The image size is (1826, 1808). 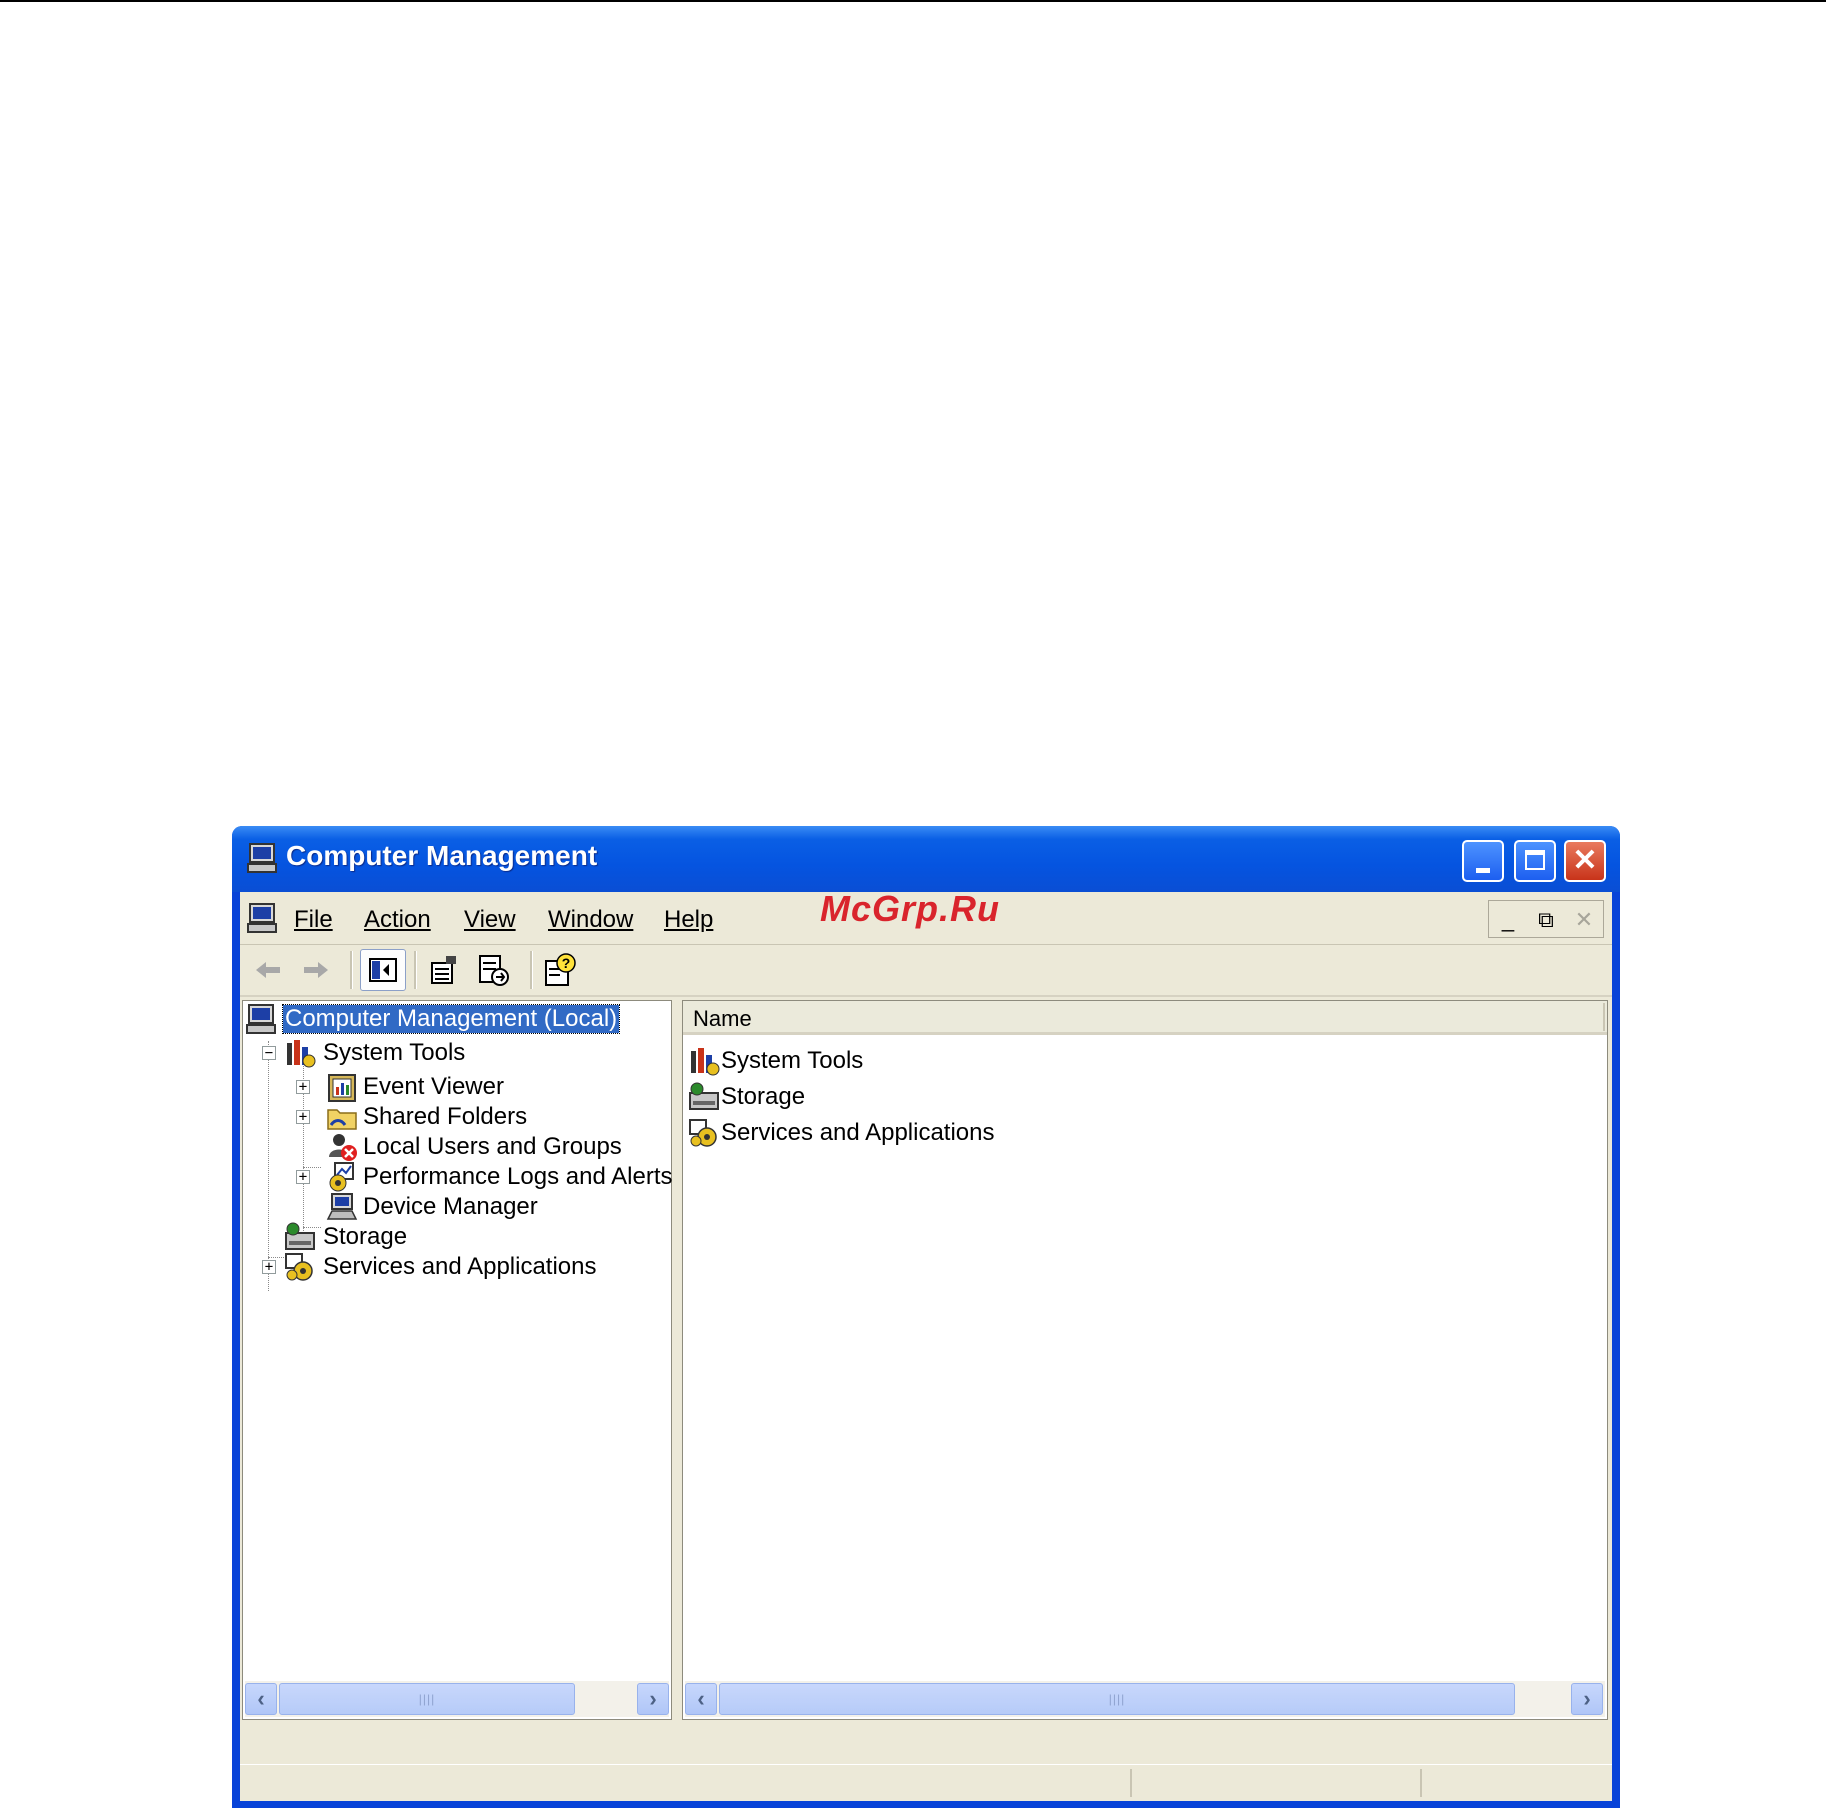 I want to click on tree-item-root: Computer Management (Local), so click(x=455, y=1019).